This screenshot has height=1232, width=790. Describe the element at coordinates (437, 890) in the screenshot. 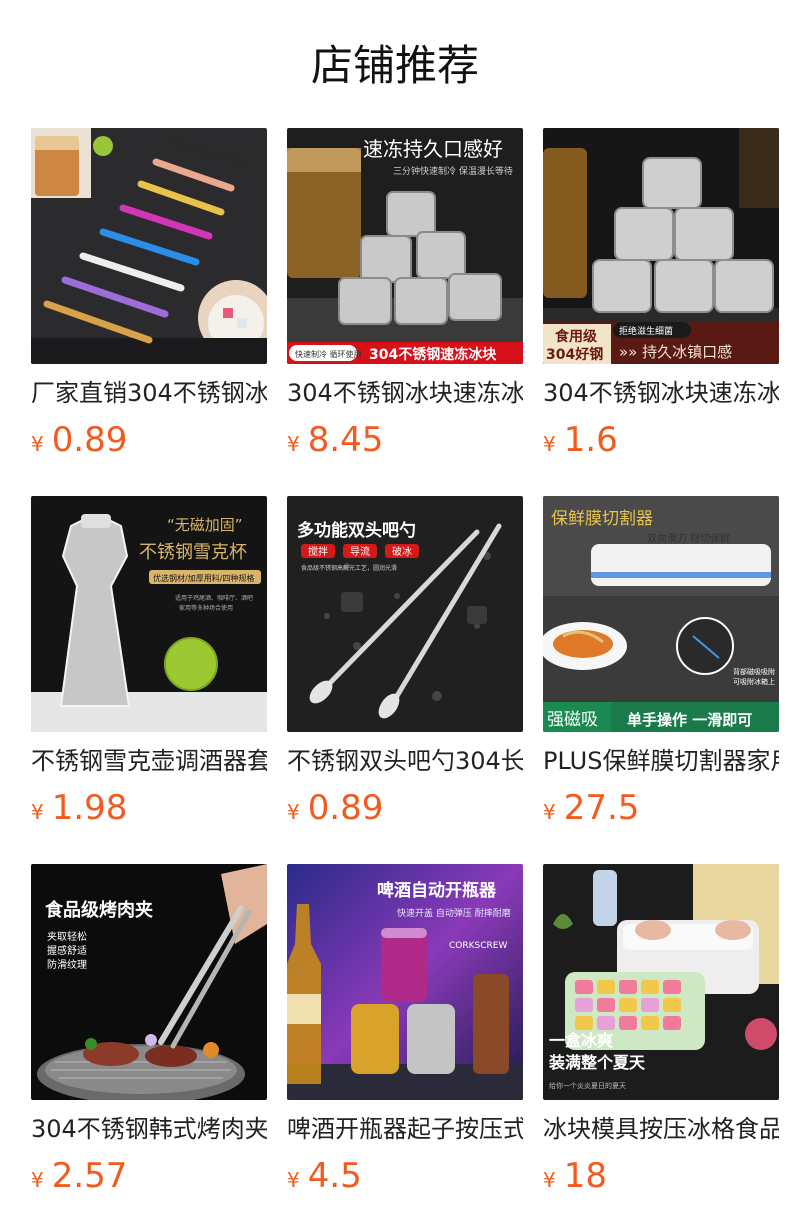

I see `image-headline: 啤酒自动开瓶器` at that location.